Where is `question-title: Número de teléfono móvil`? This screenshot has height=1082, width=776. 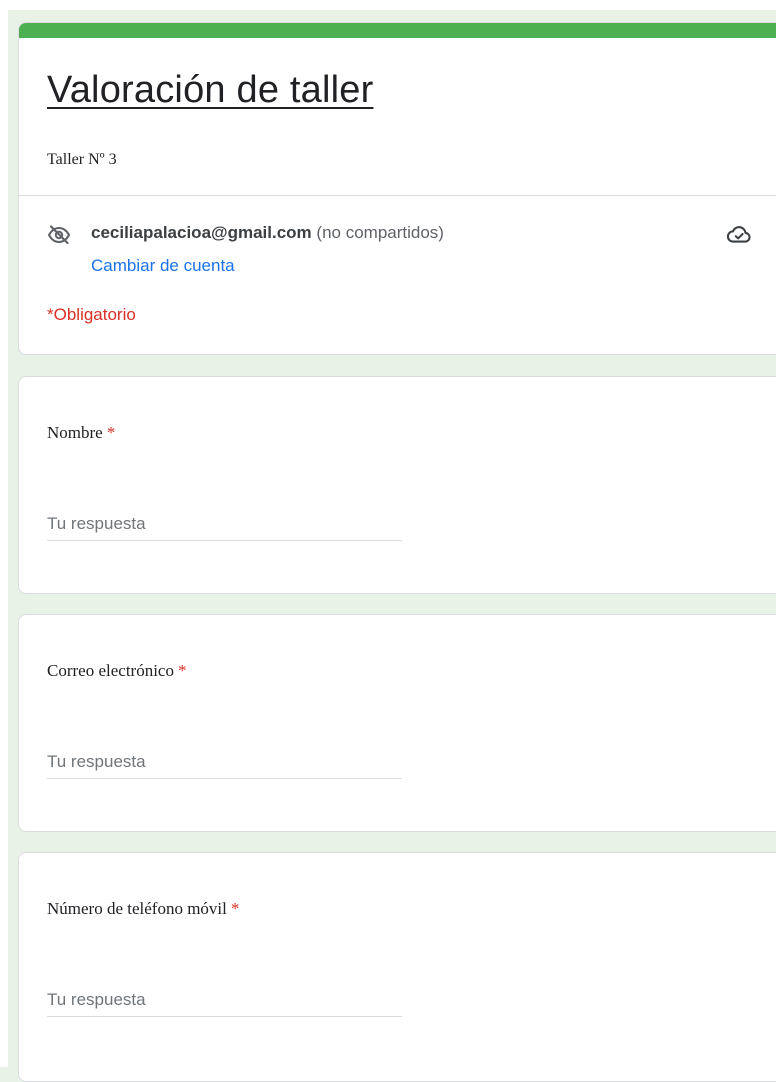
question-title: Número de teléfono móvil is located at coordinates (137, 908).